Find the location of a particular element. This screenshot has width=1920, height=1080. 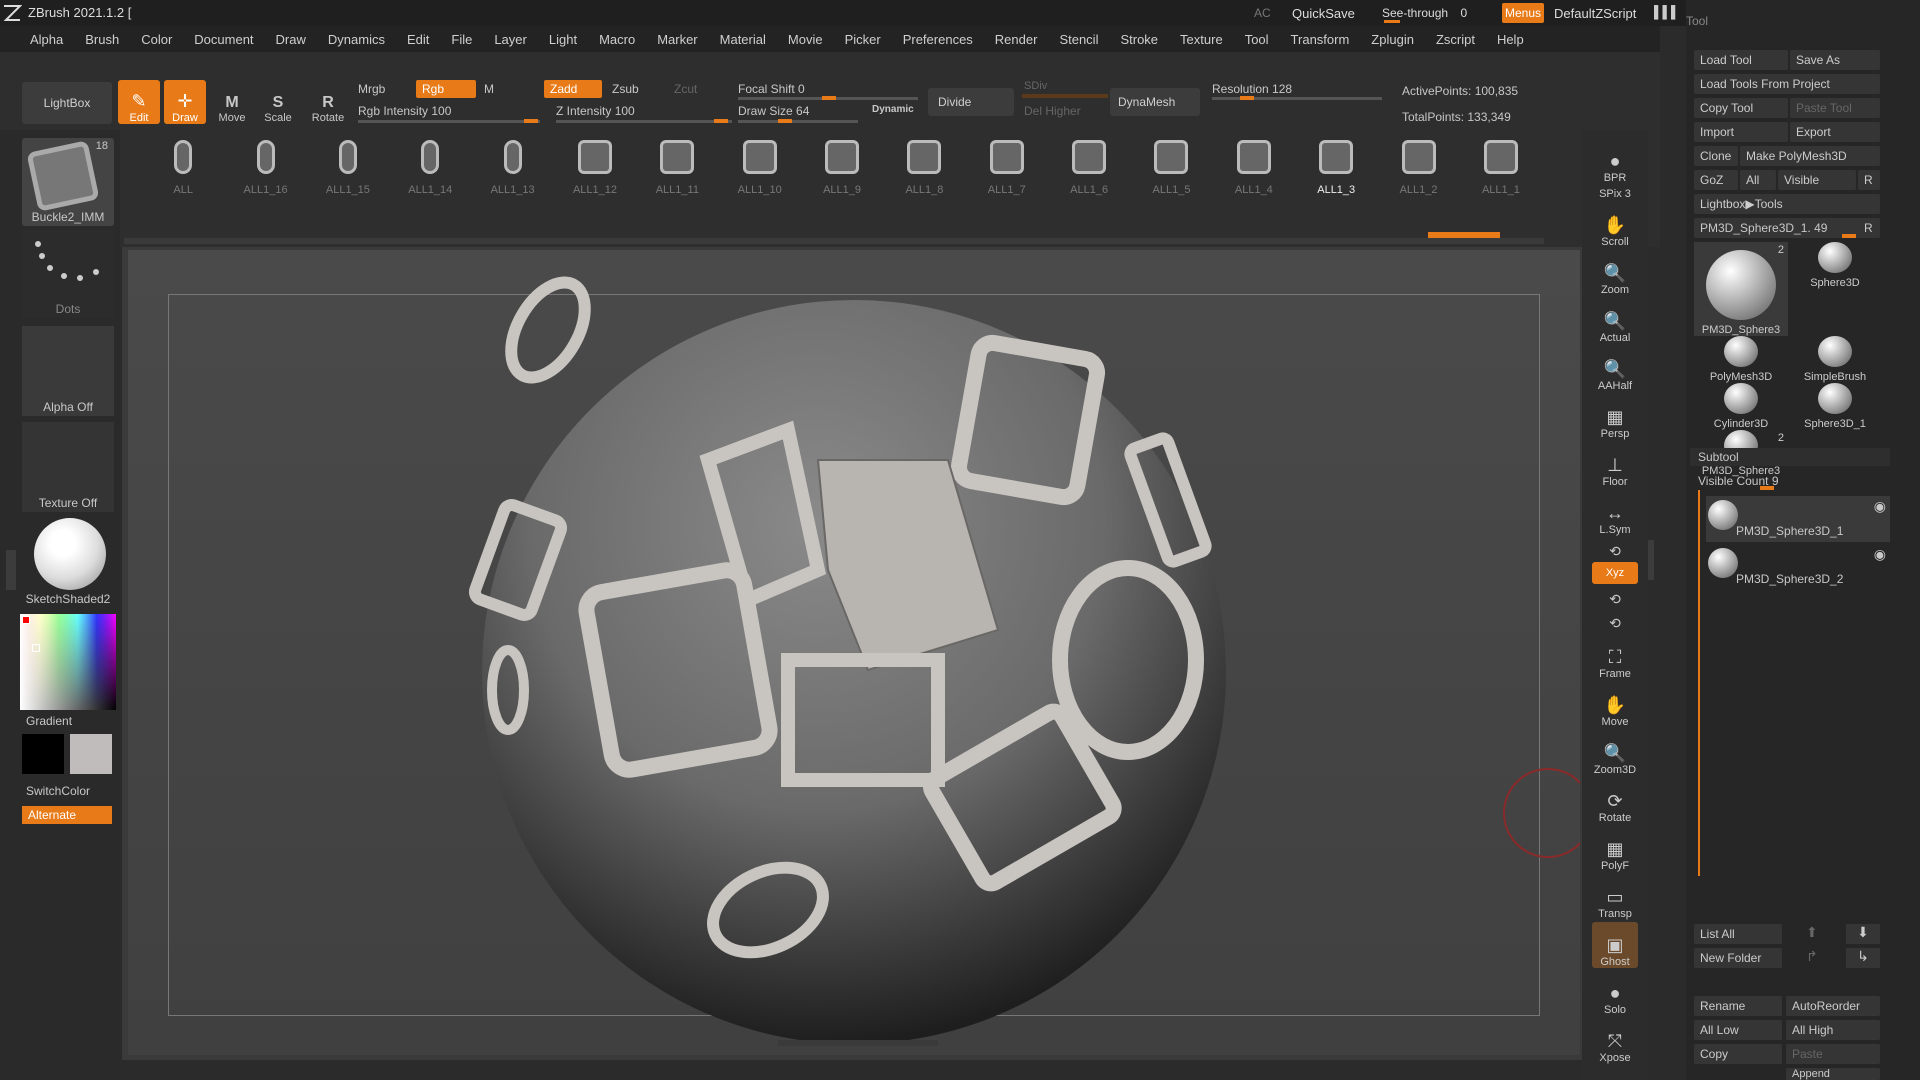

make-polymesh-button: Make PolyMesh3D is located at coordinates (1810, 156).